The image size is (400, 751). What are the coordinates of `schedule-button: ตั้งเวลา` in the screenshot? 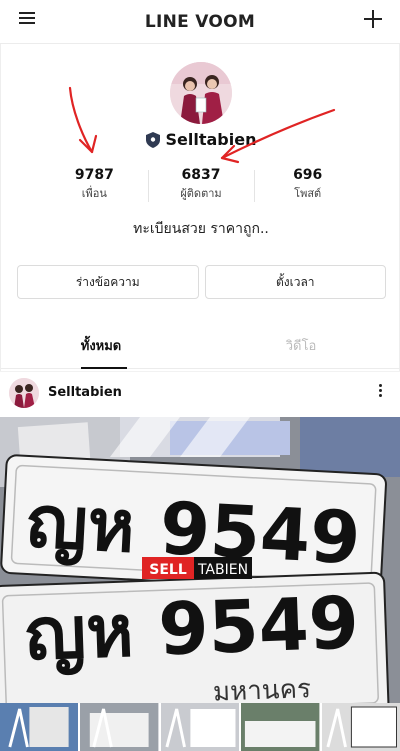 It's located at (295, 282).